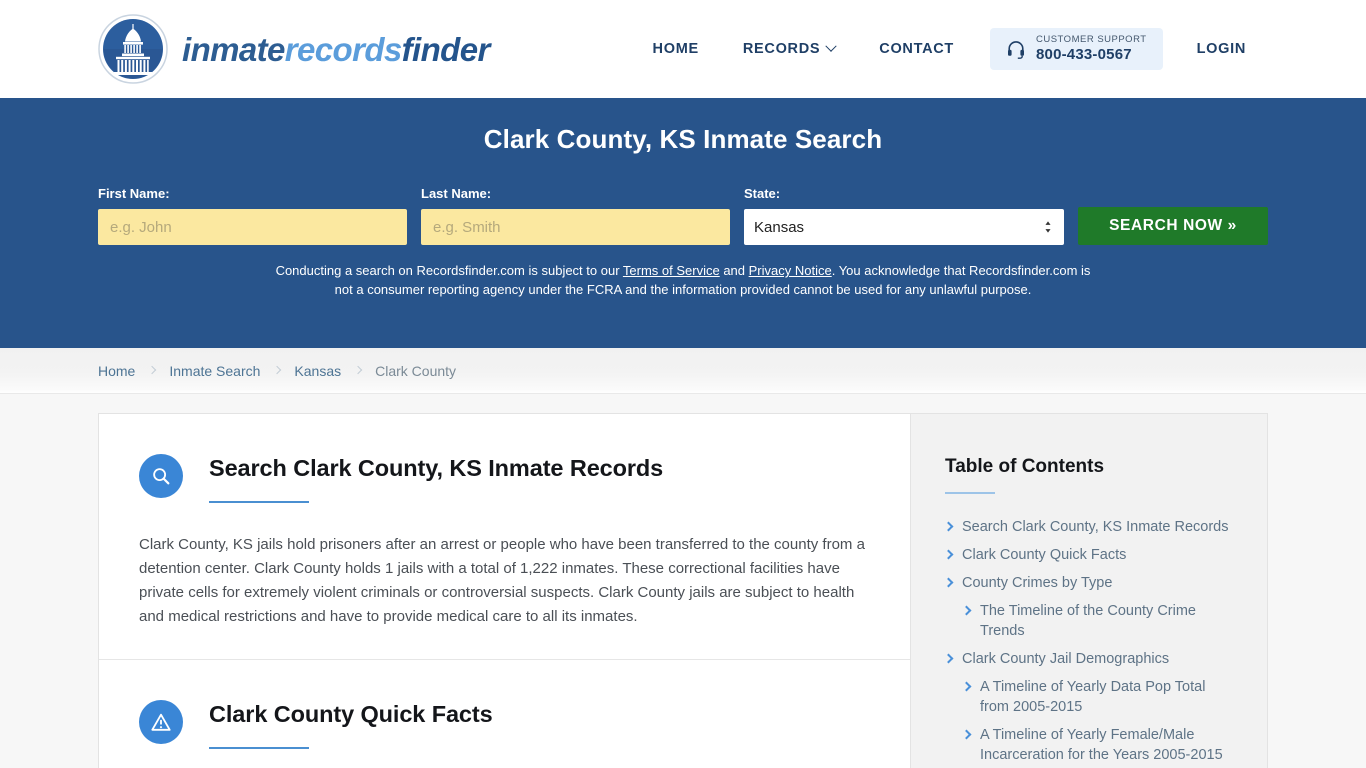  I want to click on nav-item-contact-label: CONTACT, so click(916, 48).